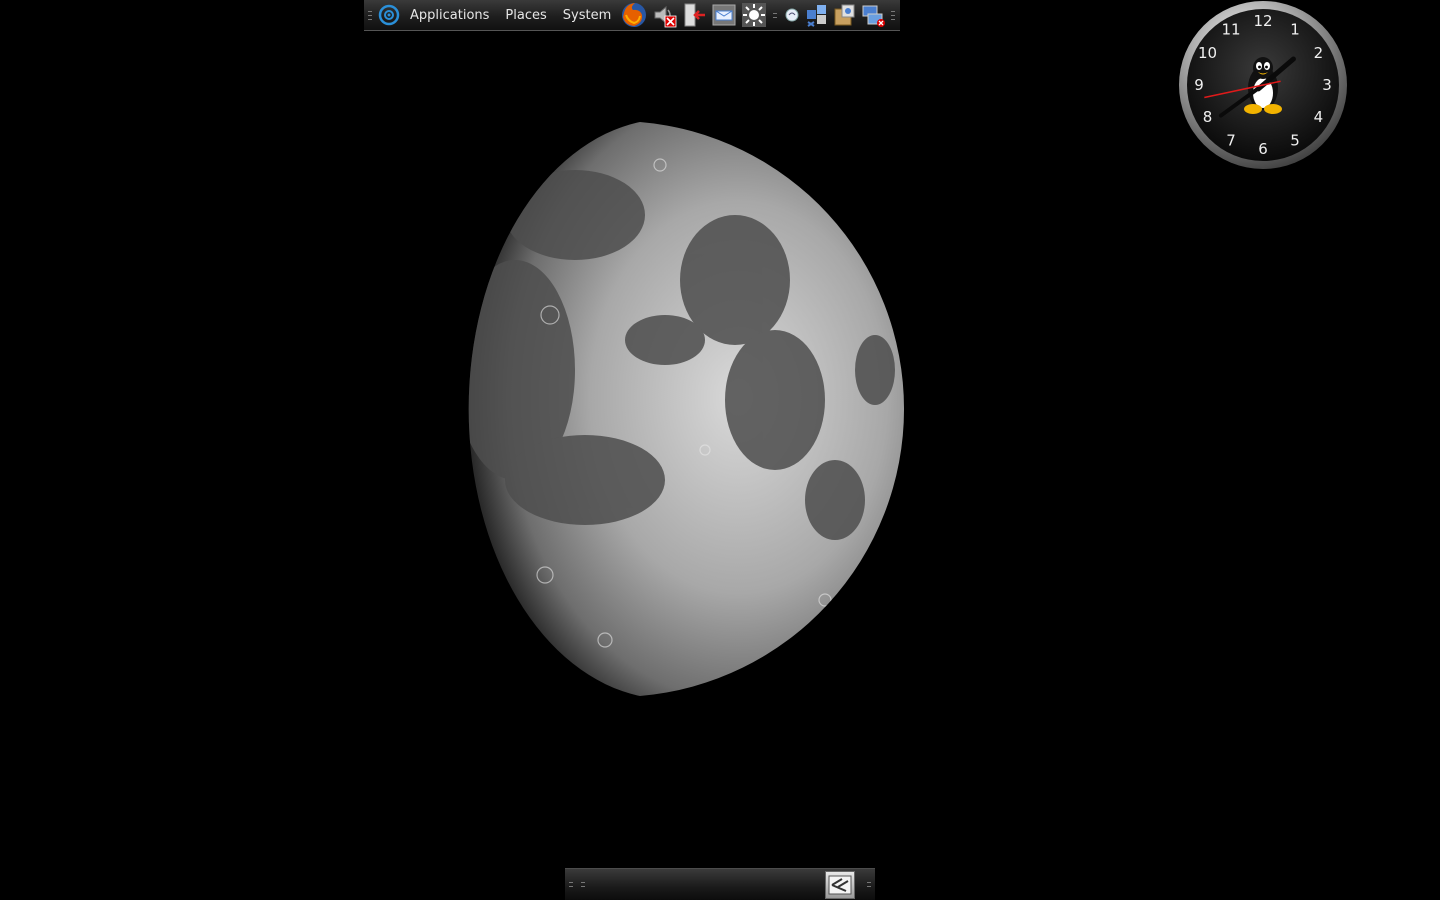  Describe the element at coordinates (587, 15) in the screenshot. I see `system-menu: System` at that location.